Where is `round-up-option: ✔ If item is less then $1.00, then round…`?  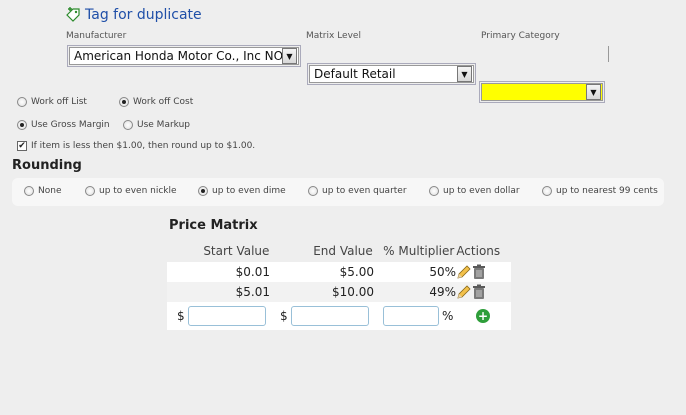
round-up-option: ✔ If item is less then $1.00, then round… is located at coordinates (136, 146).